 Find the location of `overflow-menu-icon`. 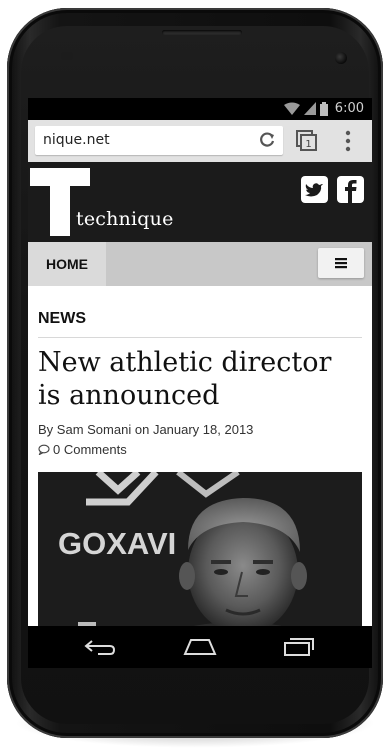

overflow-menu-icon is located at coordinates (348, 141).